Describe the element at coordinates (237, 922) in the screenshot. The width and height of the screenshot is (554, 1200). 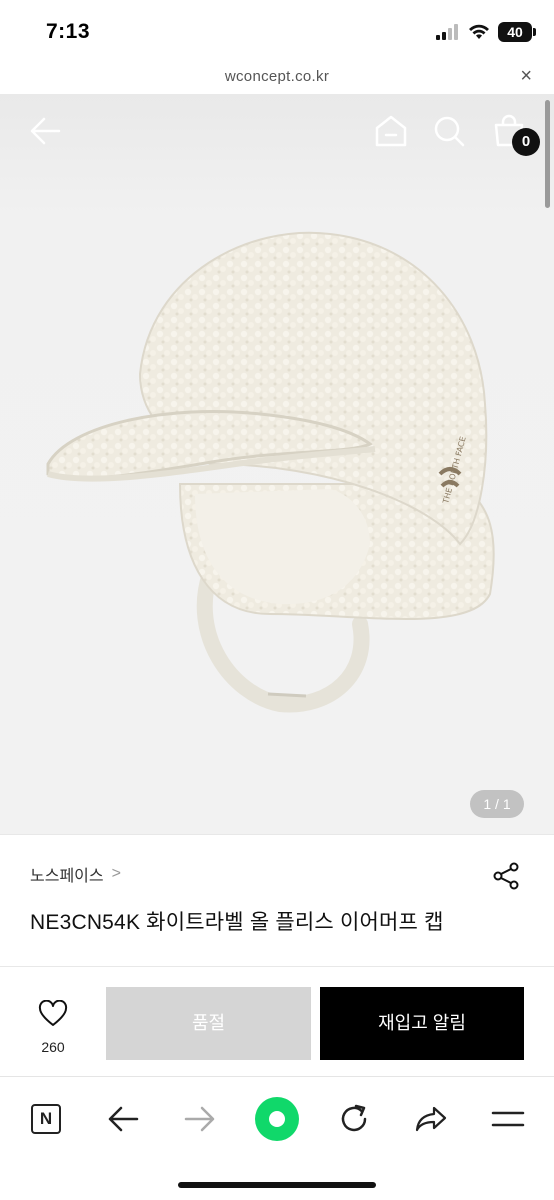
I see `product-title: NE3CN54K 화이트라벨 올 플리스 이어머프 캡` at that location.